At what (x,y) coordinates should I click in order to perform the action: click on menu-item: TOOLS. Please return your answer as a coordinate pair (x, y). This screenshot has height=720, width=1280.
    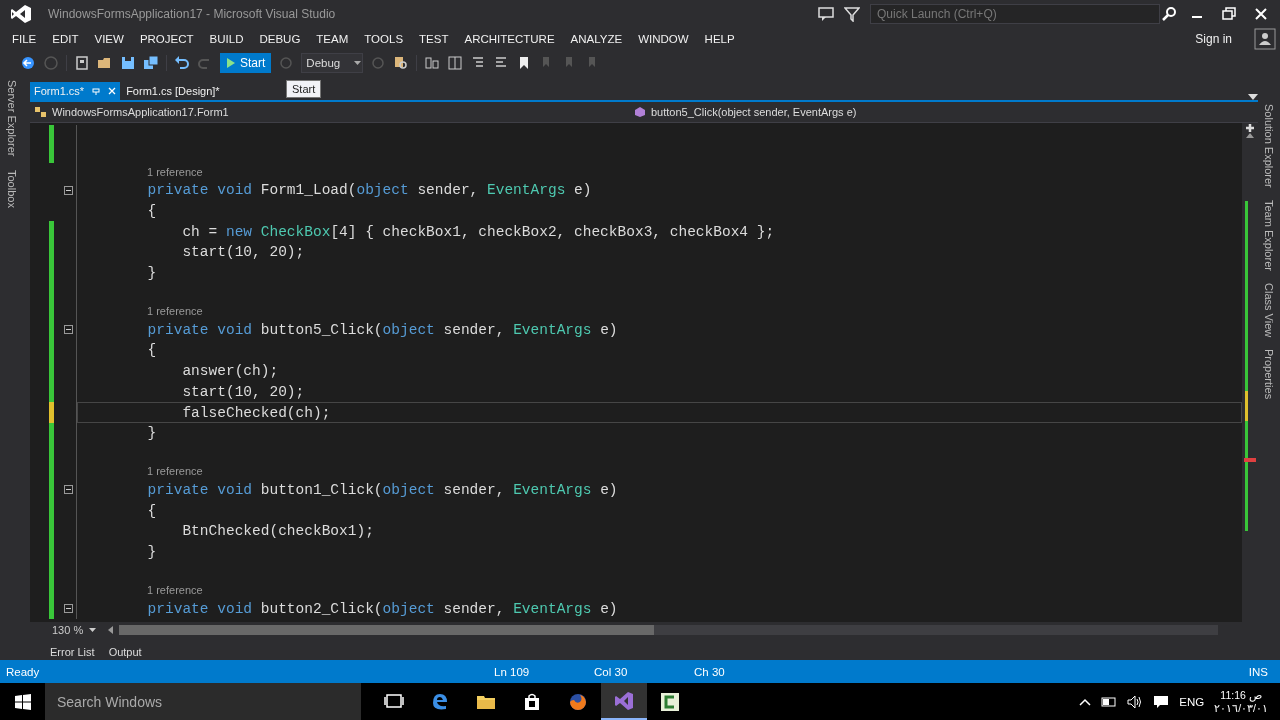
    Looking at the image, I should click on (384, 39).